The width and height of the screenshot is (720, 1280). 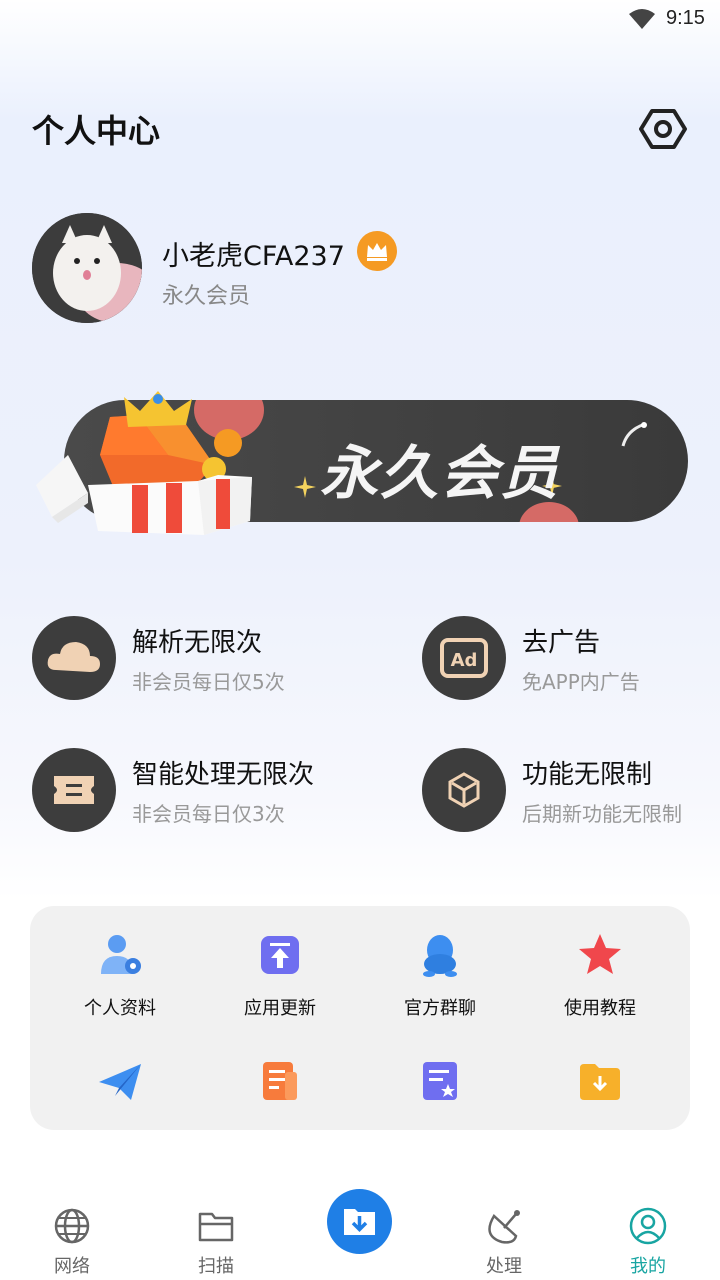 I want to click on tool-app-update: 应用更新, so click(x=280, y=975).